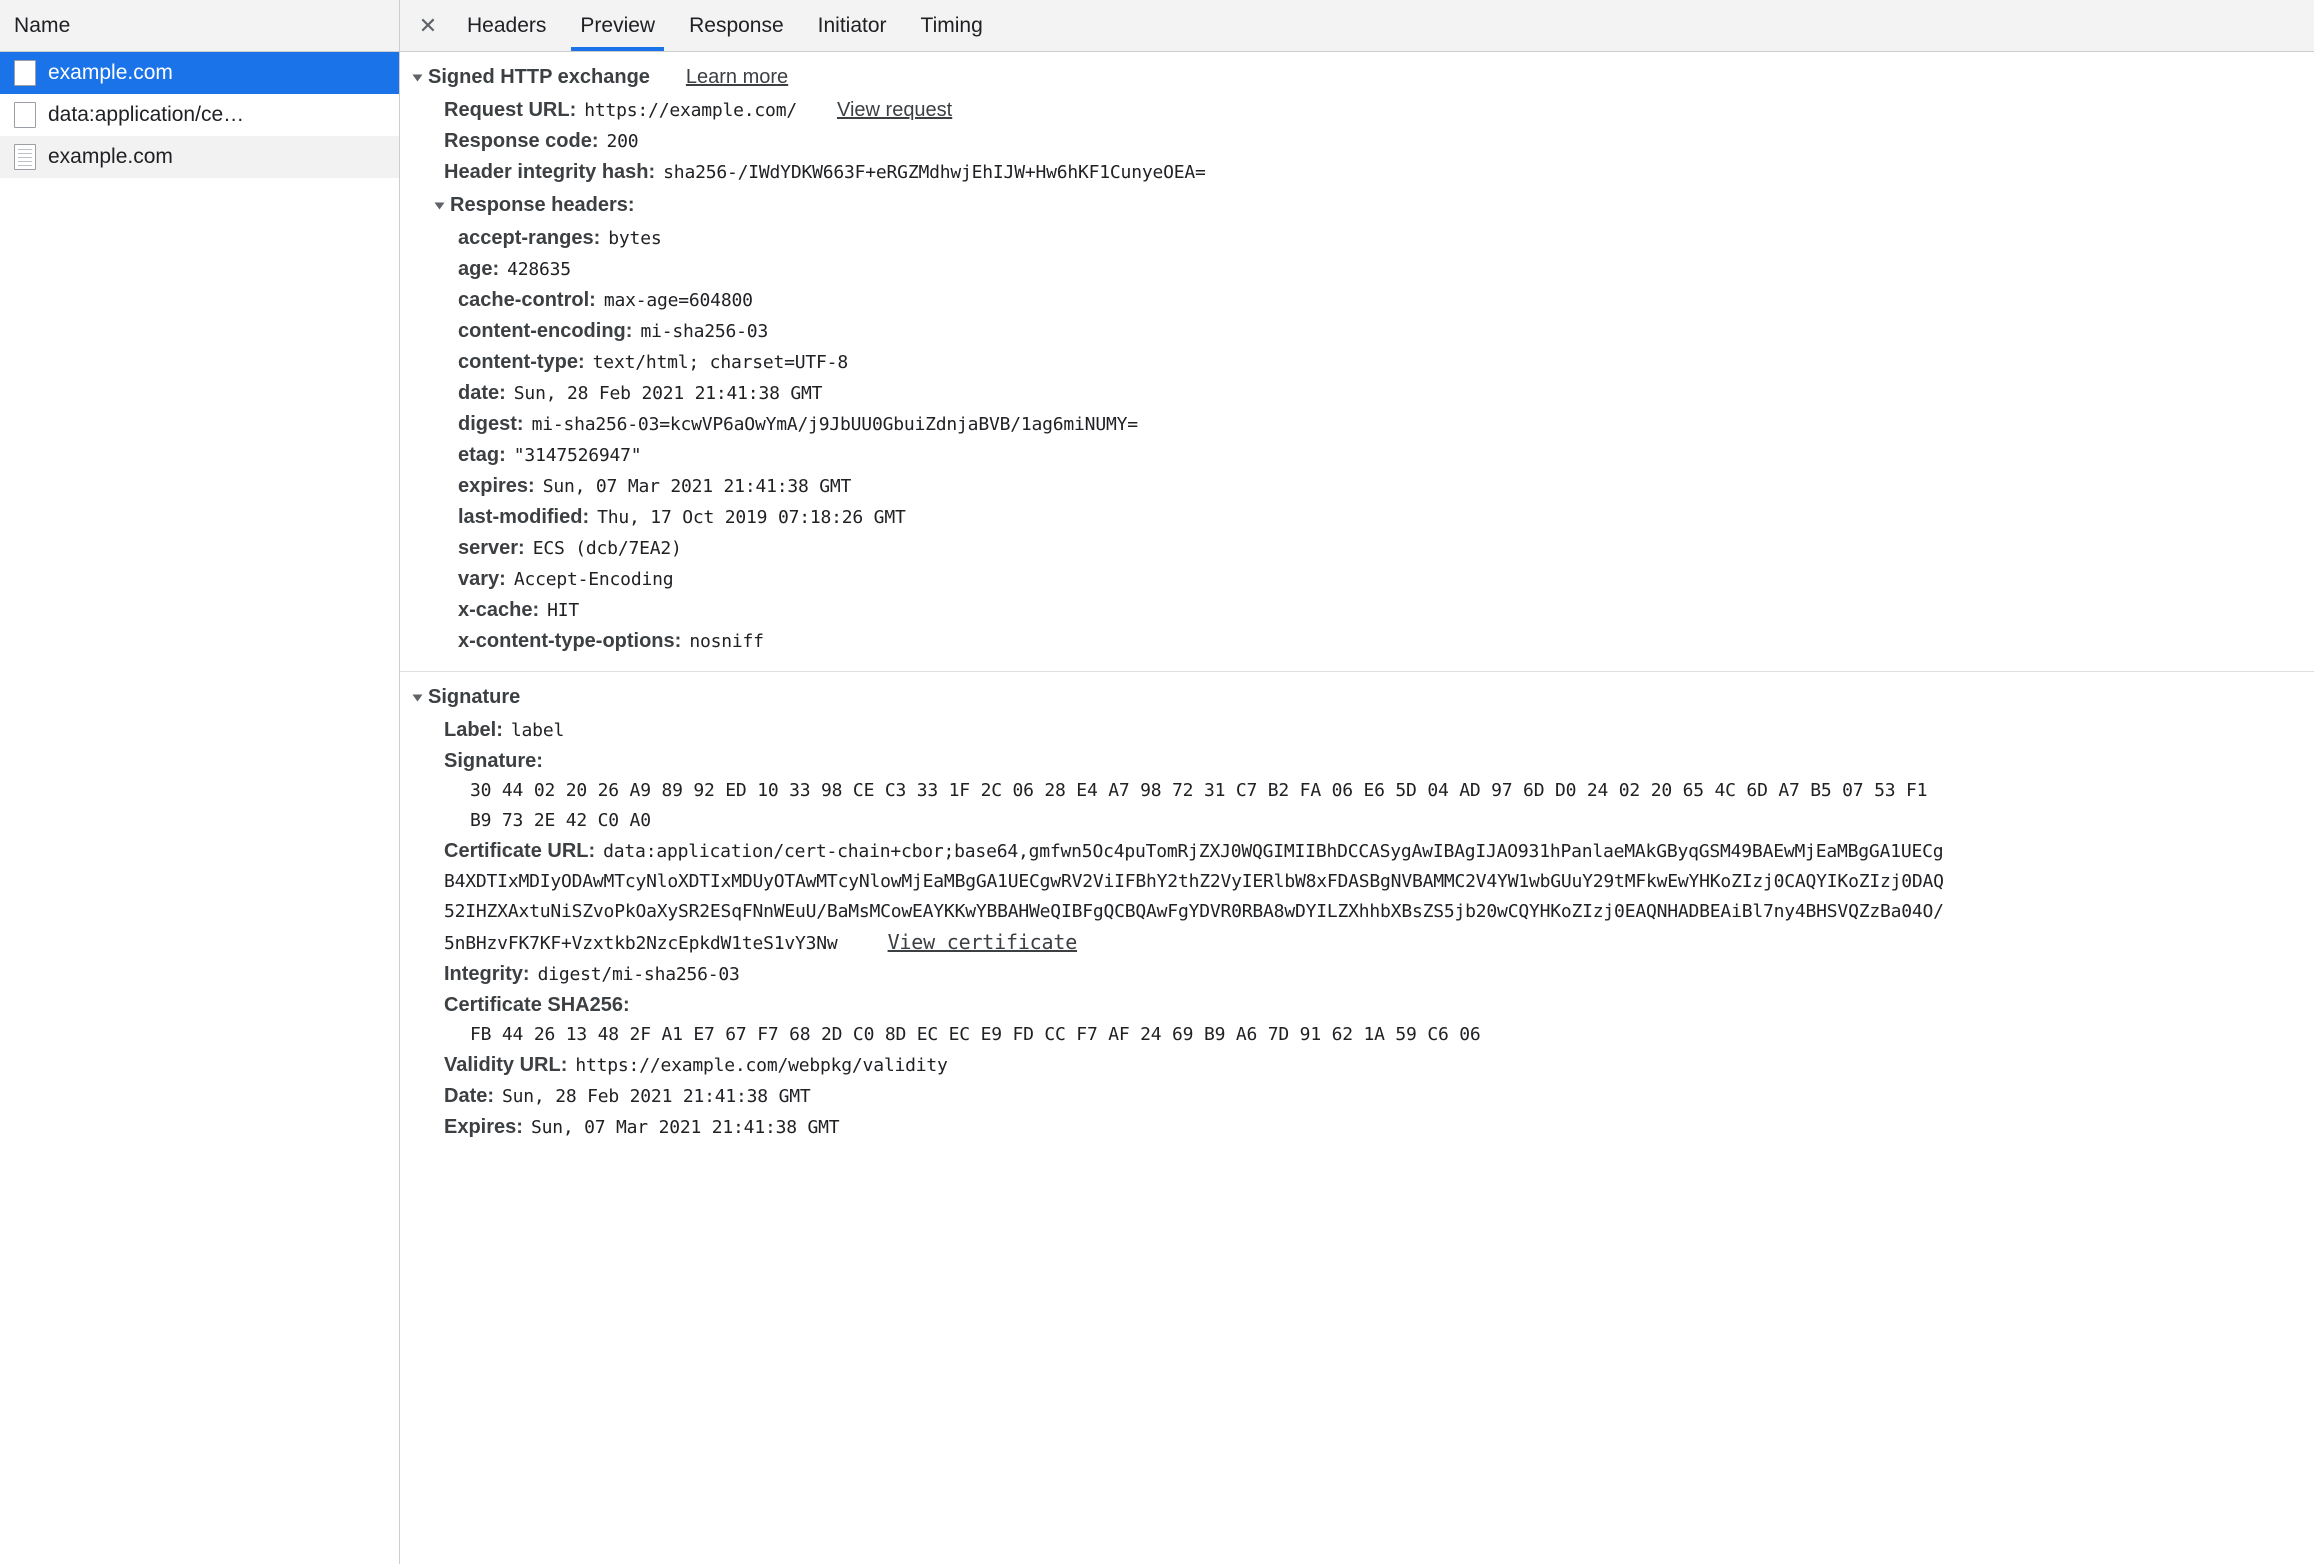 The image size is (2314, 1564). Describe the element at coordinates (983, 942) in the screenshot. I see `view-certificate-link: View certificate` at that location.